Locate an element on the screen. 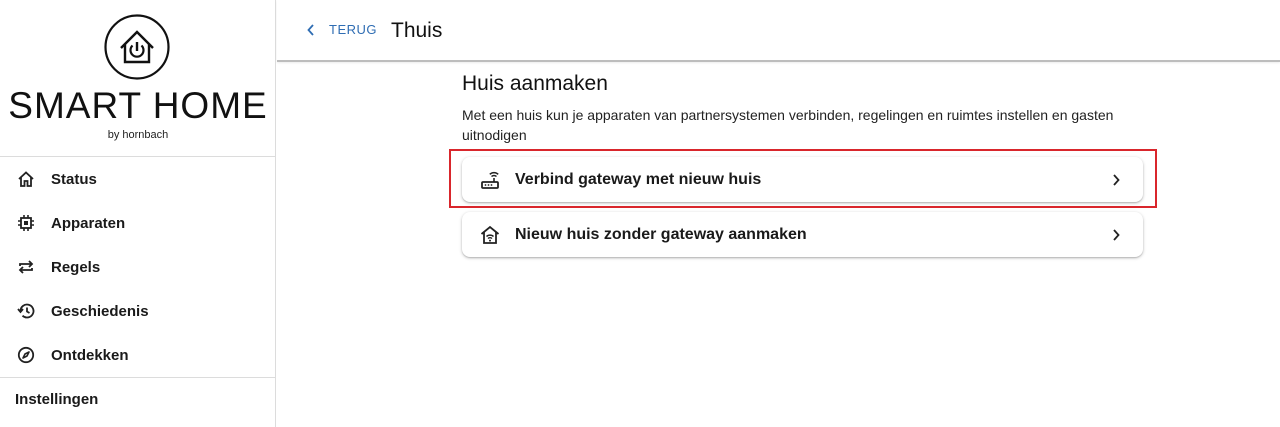 The height and width of the screenshot is (427, 1280). sidebar-item-label: Apparaten is located at coordinates (88, 223).